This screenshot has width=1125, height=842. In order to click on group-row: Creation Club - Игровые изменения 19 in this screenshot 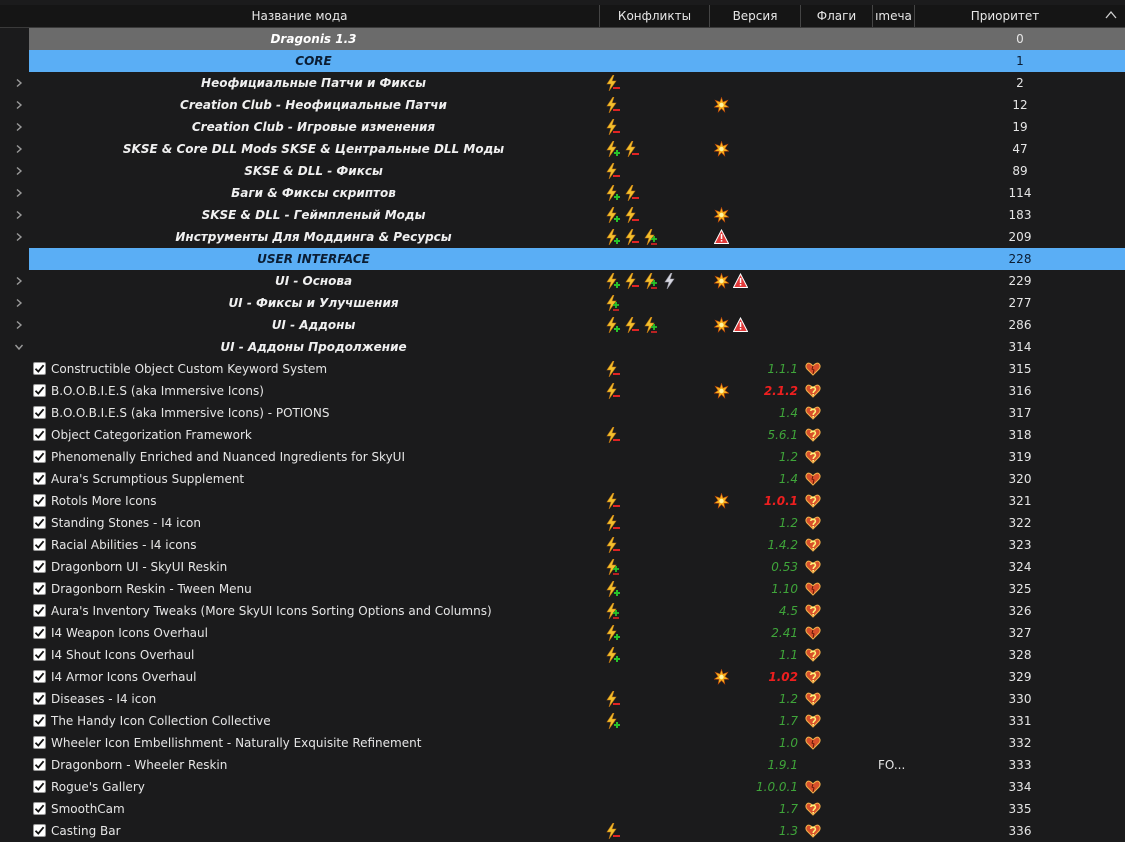, I will do `click(562, 127)`.